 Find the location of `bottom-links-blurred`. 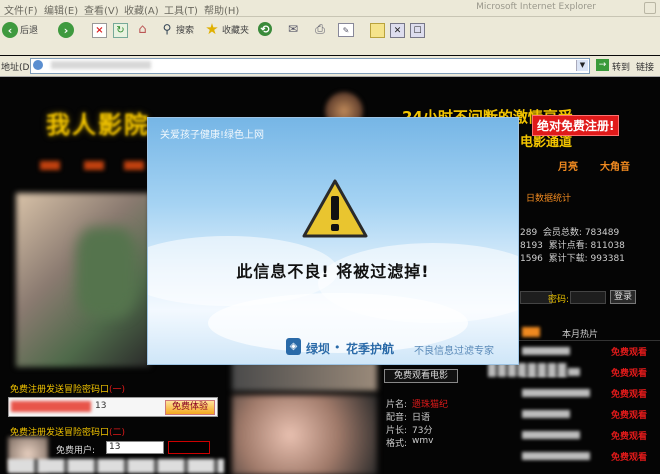

bottom-links-blurred is located at coordinates (116, 466).